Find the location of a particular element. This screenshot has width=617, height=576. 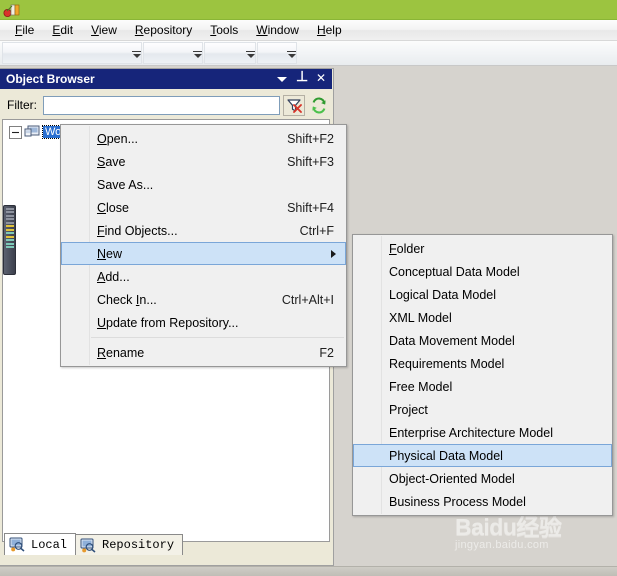

submenu-item-data-movement-model: Data Movement Model is located at coordinates (482, 340).